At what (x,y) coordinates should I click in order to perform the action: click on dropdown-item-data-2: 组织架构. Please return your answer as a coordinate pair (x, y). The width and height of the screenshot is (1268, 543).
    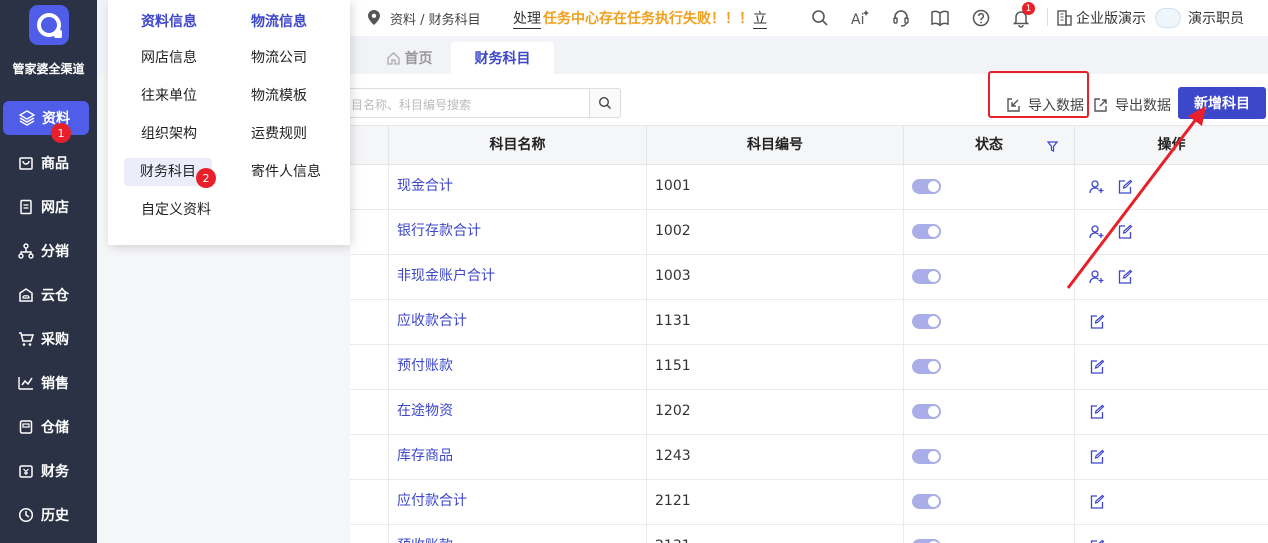
    Looking at the image, I should click on (169, 134).